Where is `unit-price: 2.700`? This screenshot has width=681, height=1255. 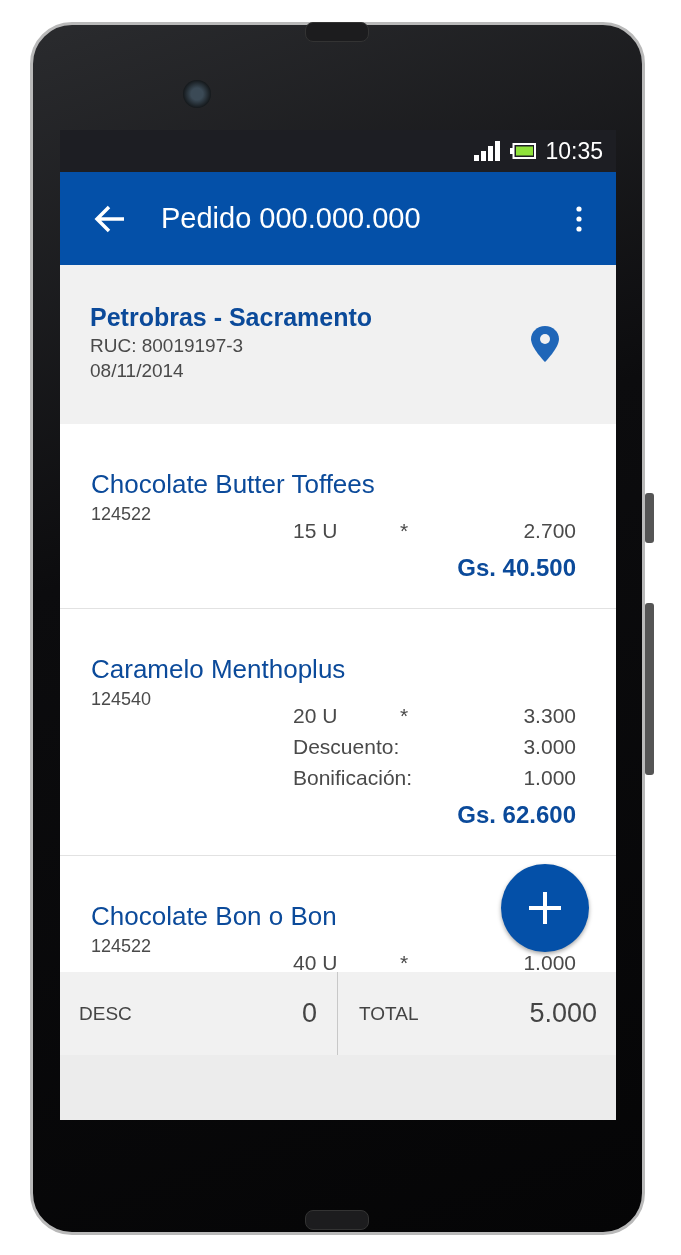 unit-price: 2.700 is located at coordinates (549, 530).